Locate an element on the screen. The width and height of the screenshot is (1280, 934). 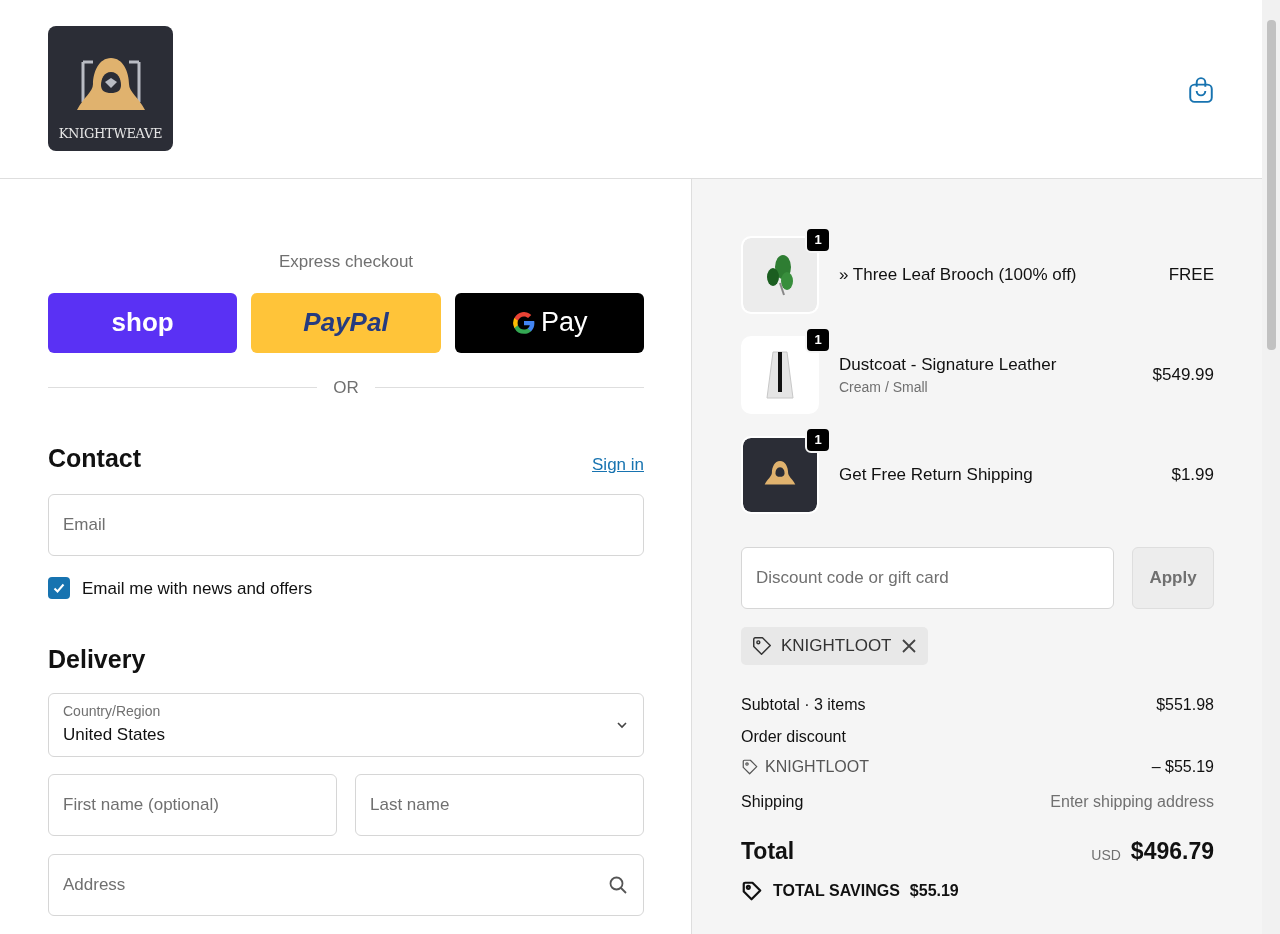
or-divider-label: OR is located at coordinates (346, 387).